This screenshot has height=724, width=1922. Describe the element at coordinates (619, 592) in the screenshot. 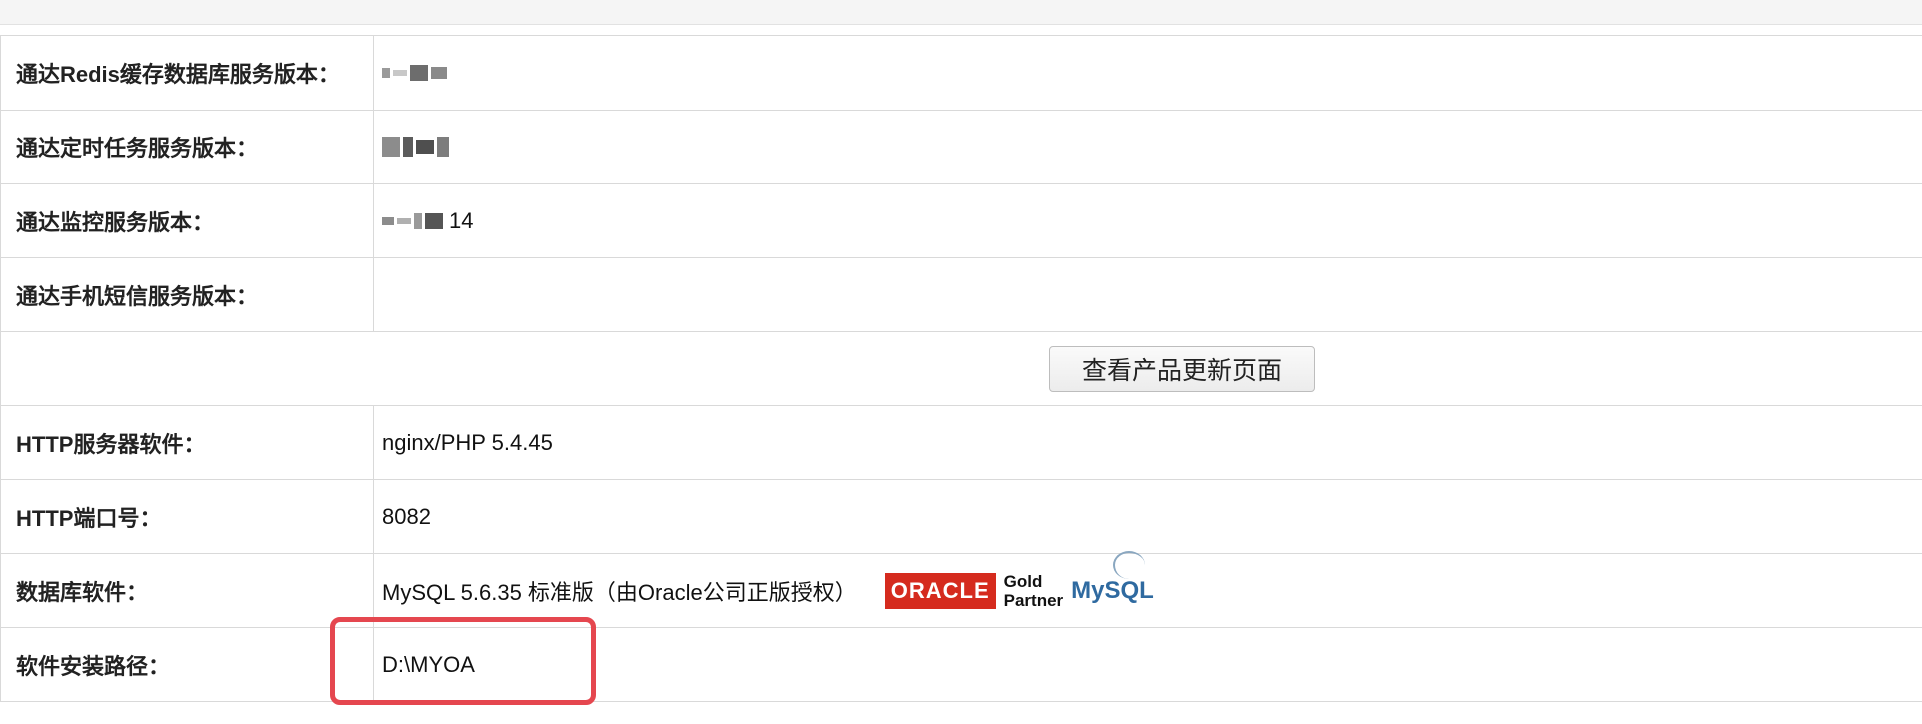

I see `database-software-text: MySQL 5.6.35 标准版（由Oracle公司正版授权）` at that location.